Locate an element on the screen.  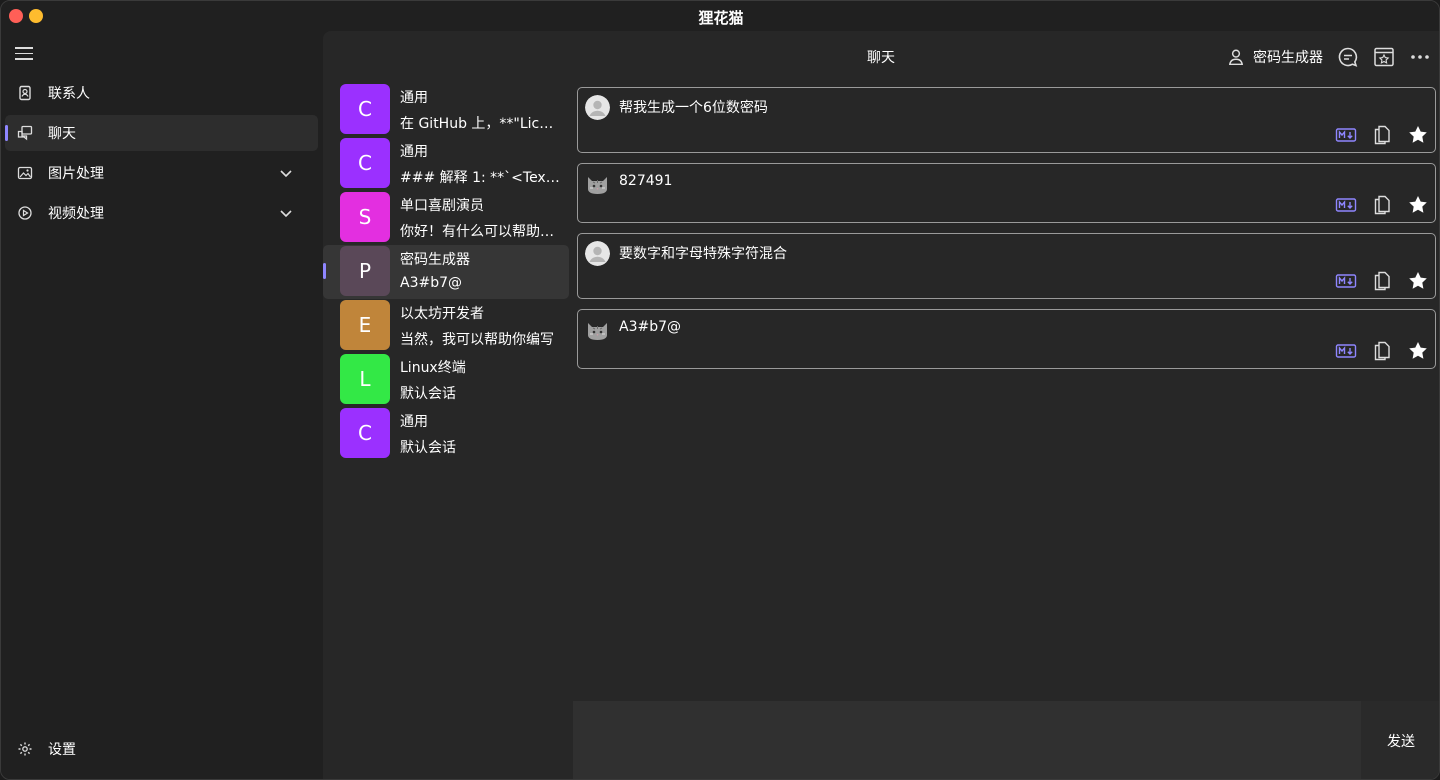
sidebar-item-image-processing: 图片处理 is located at coordinates (161, 173).